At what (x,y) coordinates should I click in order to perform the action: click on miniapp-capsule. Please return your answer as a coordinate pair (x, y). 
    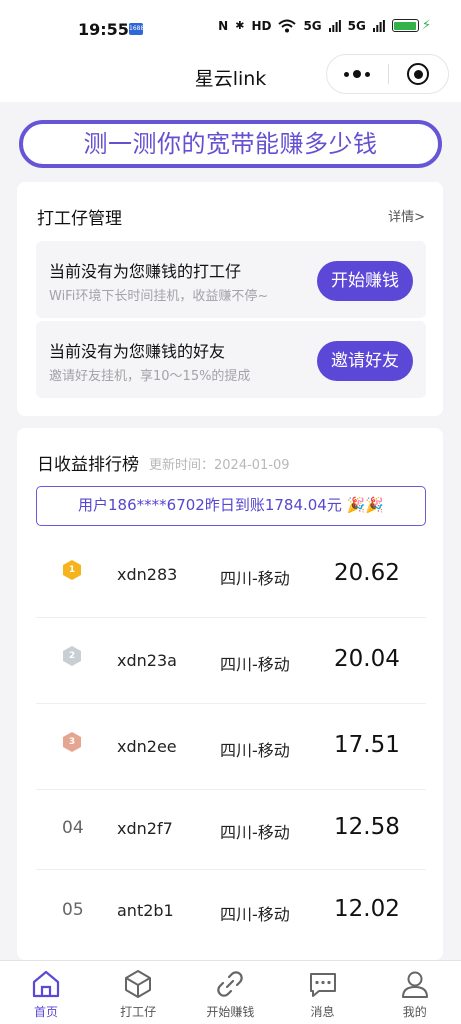
    Looking at the image, I should click on (387, 74).